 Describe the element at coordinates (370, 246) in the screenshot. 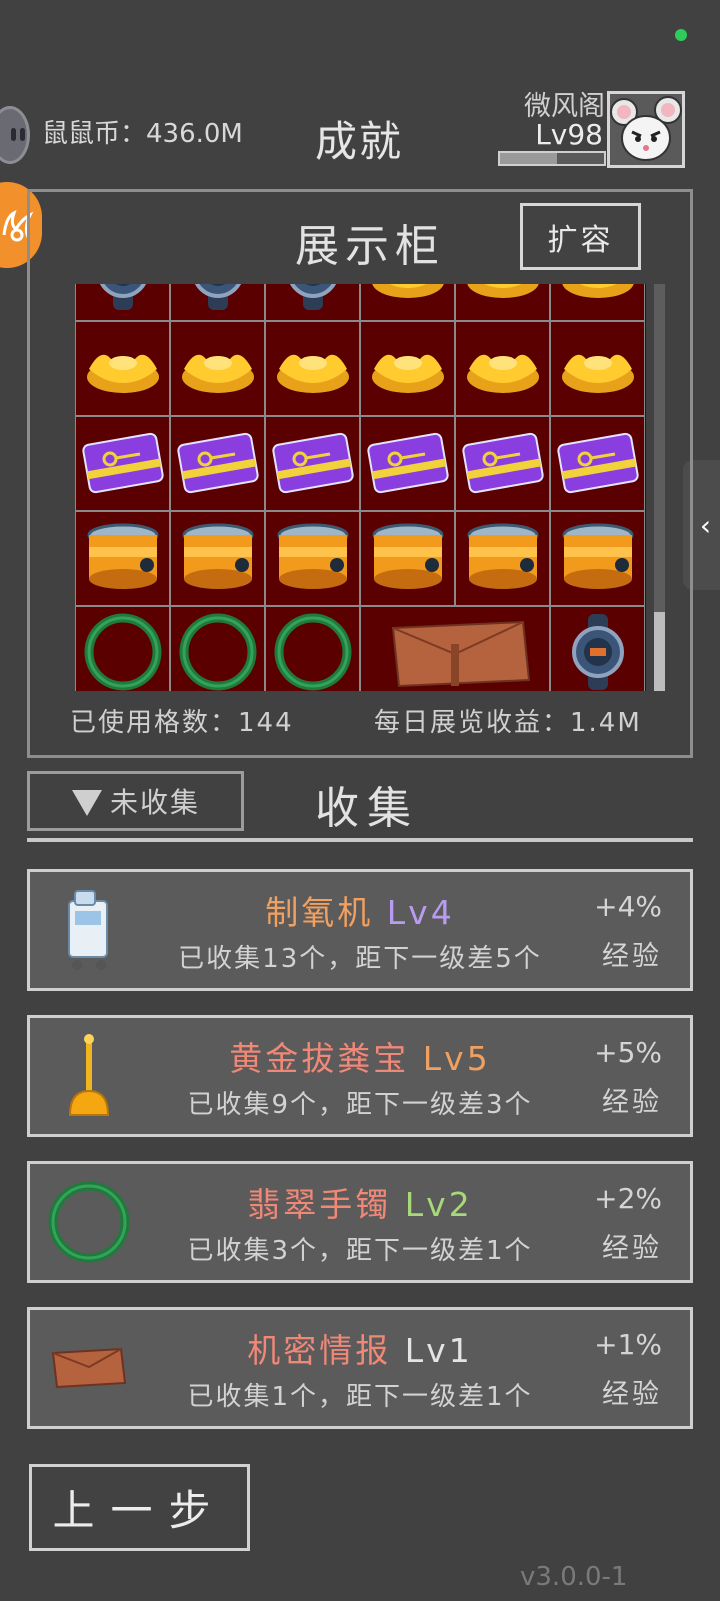

I see `showcase-title: 展示柜` at that location.